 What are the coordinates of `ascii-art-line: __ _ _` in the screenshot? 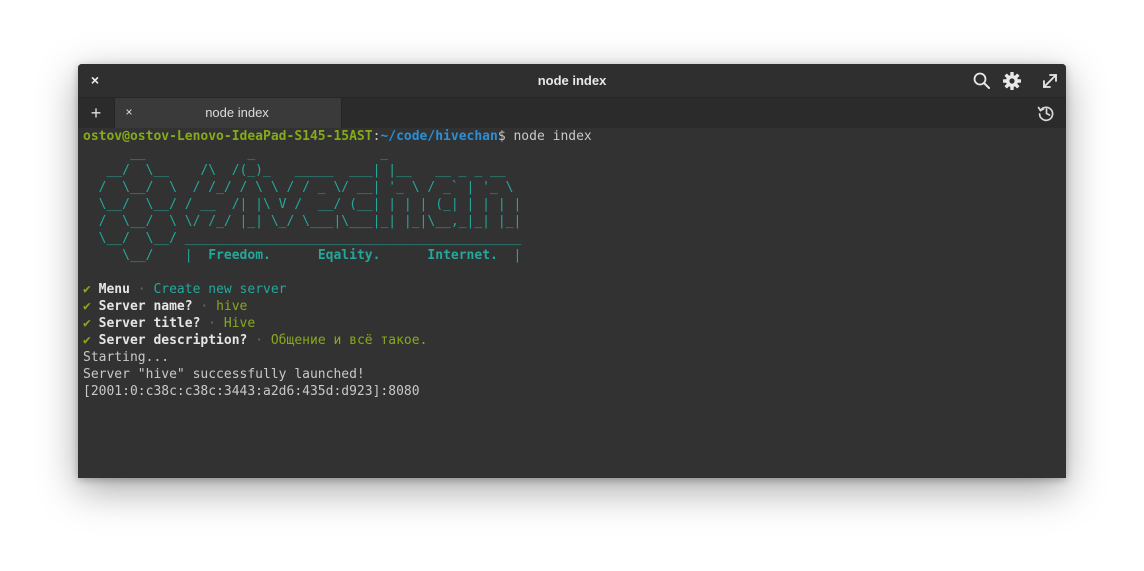 It's located at (236, 153).